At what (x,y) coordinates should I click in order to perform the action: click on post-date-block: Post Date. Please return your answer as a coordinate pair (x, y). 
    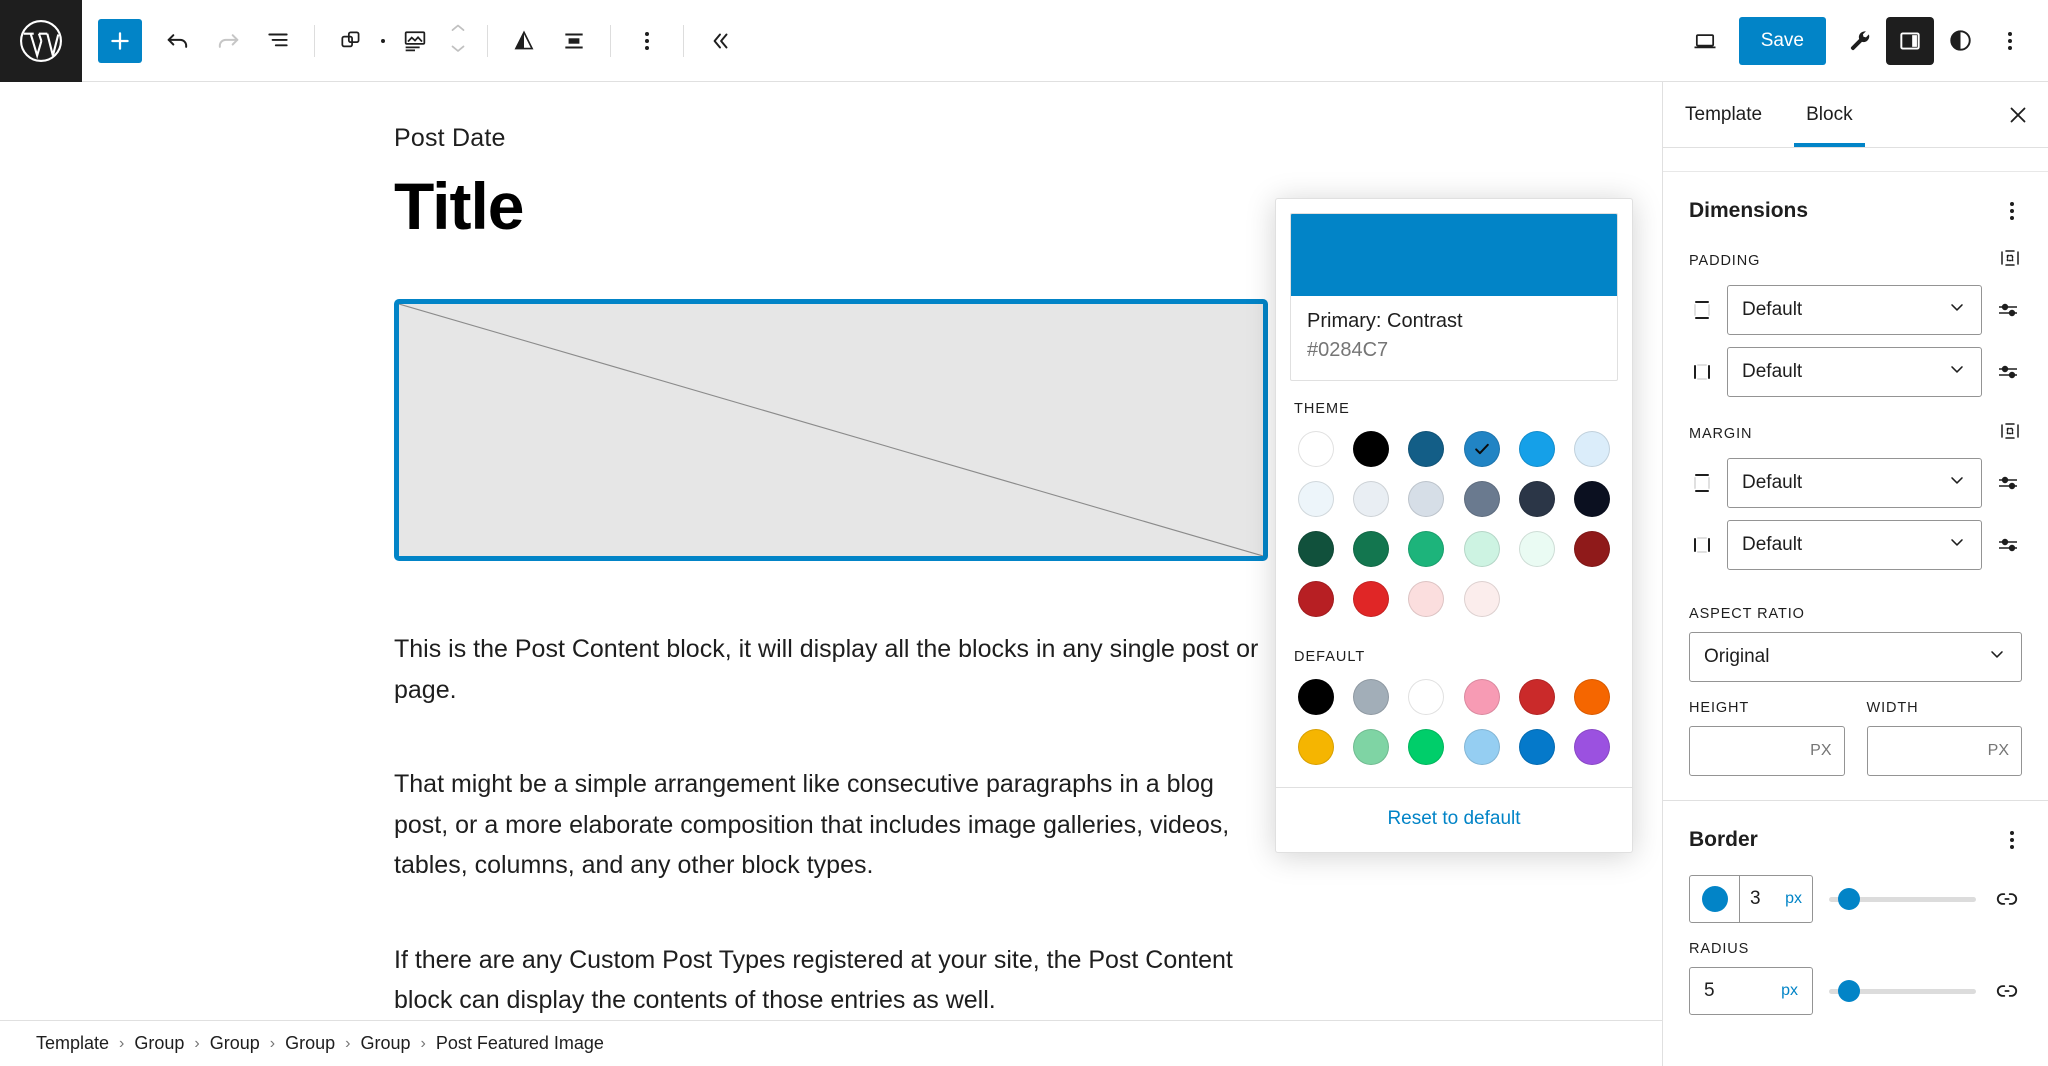
    Looking at the image, I should click on (1028, 138).